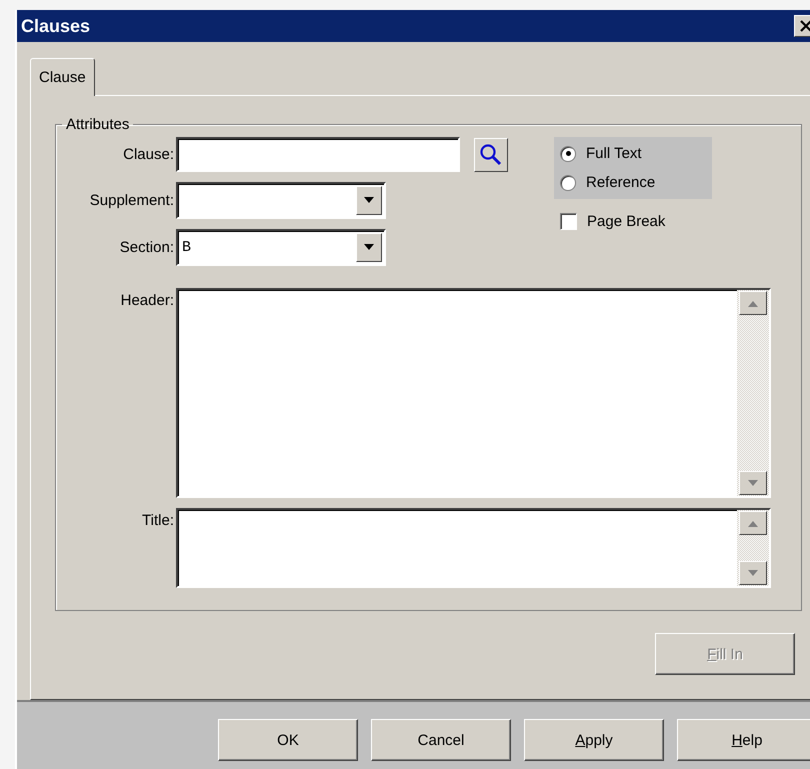 Image resolution: width=810 pixels, height=769 pixels. I want to click on field-label: Section:, so click(146, 247).